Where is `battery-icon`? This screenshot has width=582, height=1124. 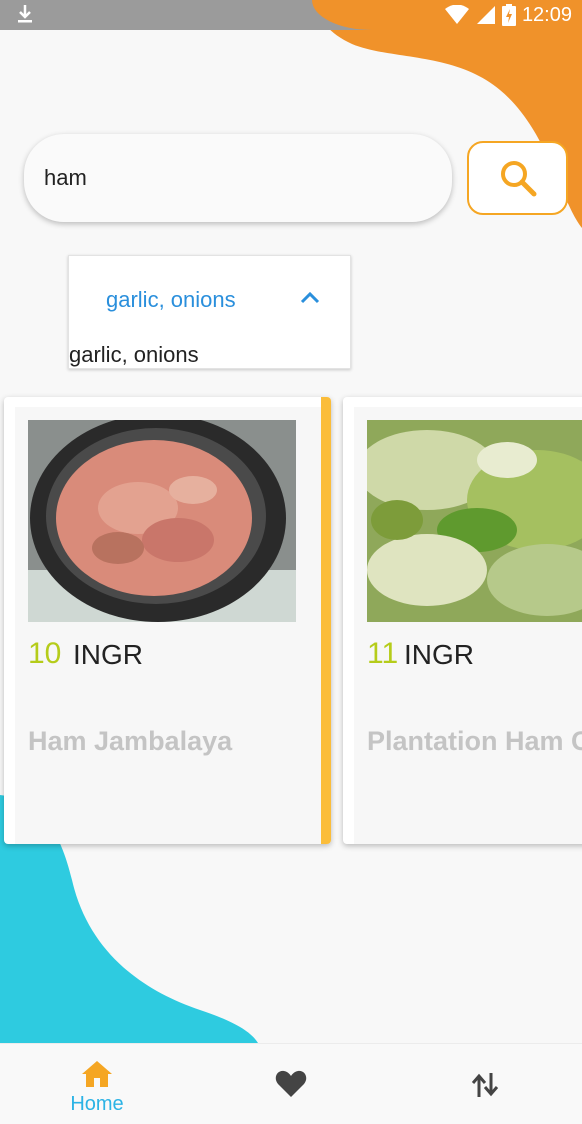
battery-icon is located at coordinates (508, 15).